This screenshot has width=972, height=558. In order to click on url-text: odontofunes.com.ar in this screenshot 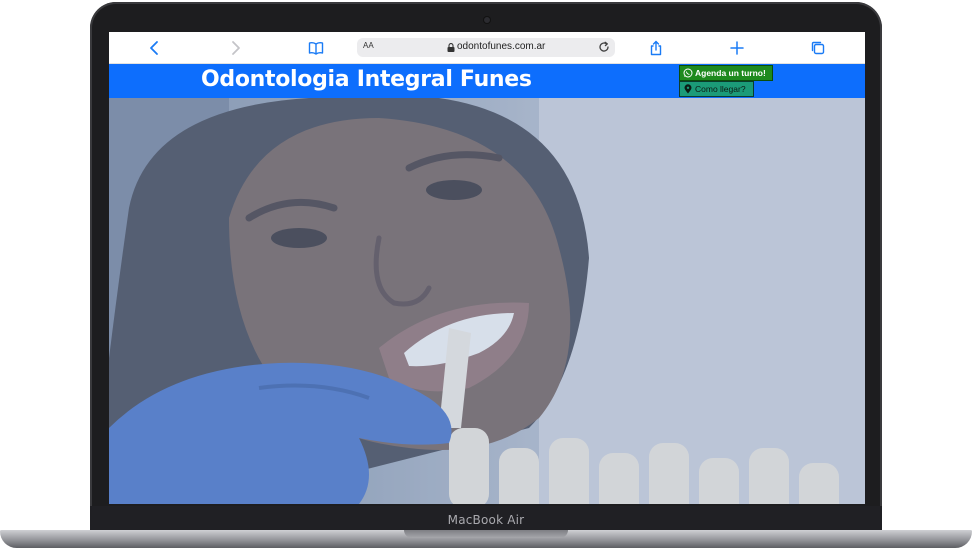, I will do `click(501, 46)`.